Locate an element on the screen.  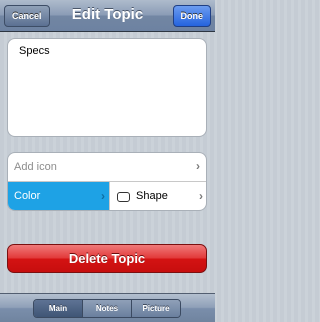
done-button: Done is located at coordinates (191, 16).